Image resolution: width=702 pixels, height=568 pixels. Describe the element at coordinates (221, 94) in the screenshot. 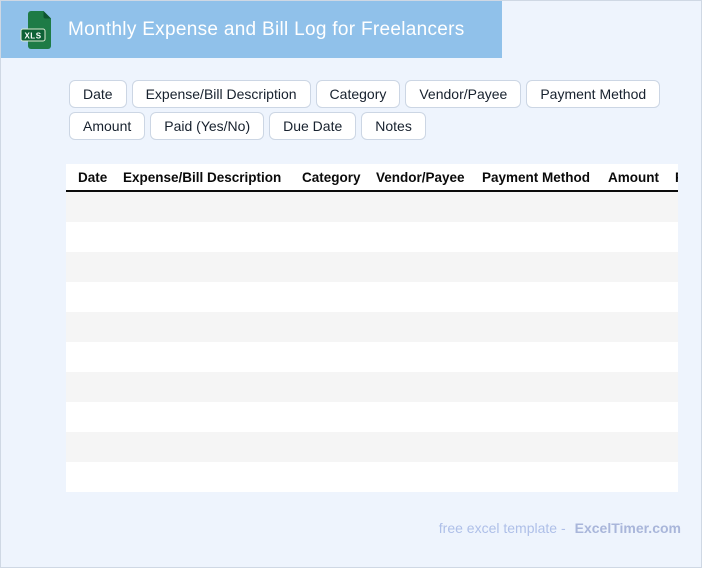

I see `field-chip: Expense/Bill Description` at that location.